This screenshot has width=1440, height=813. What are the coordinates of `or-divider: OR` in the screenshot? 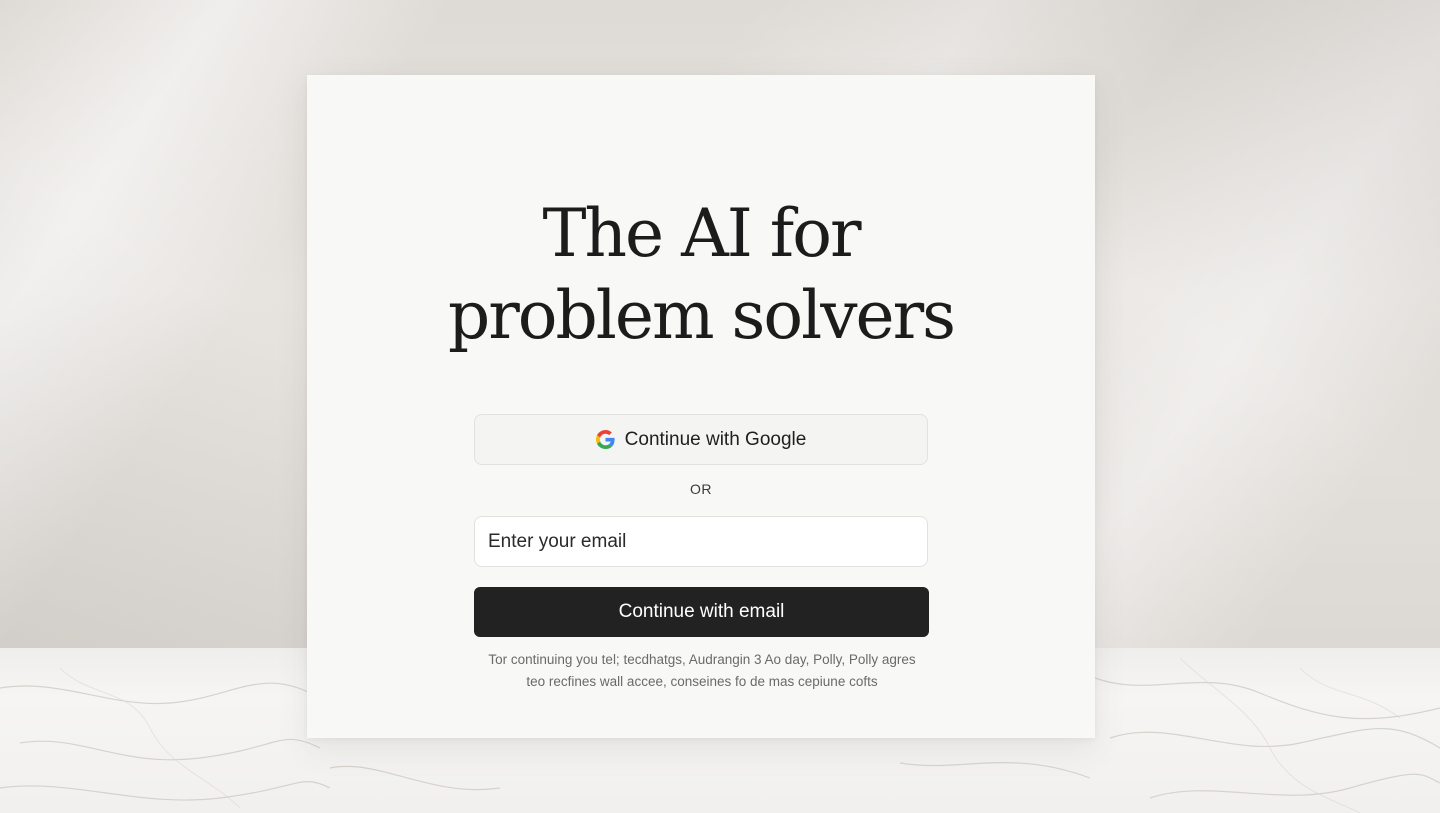 It's located at (701, 489).